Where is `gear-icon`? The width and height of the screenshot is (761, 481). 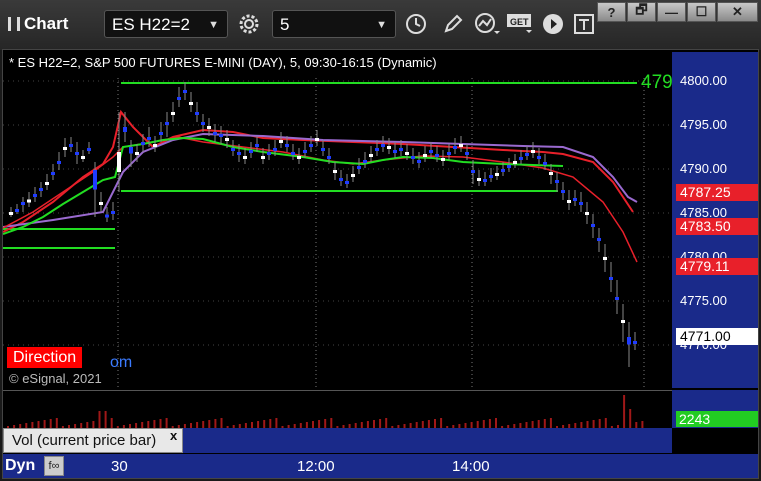 gear-icon is located at coordinates (249, 24).